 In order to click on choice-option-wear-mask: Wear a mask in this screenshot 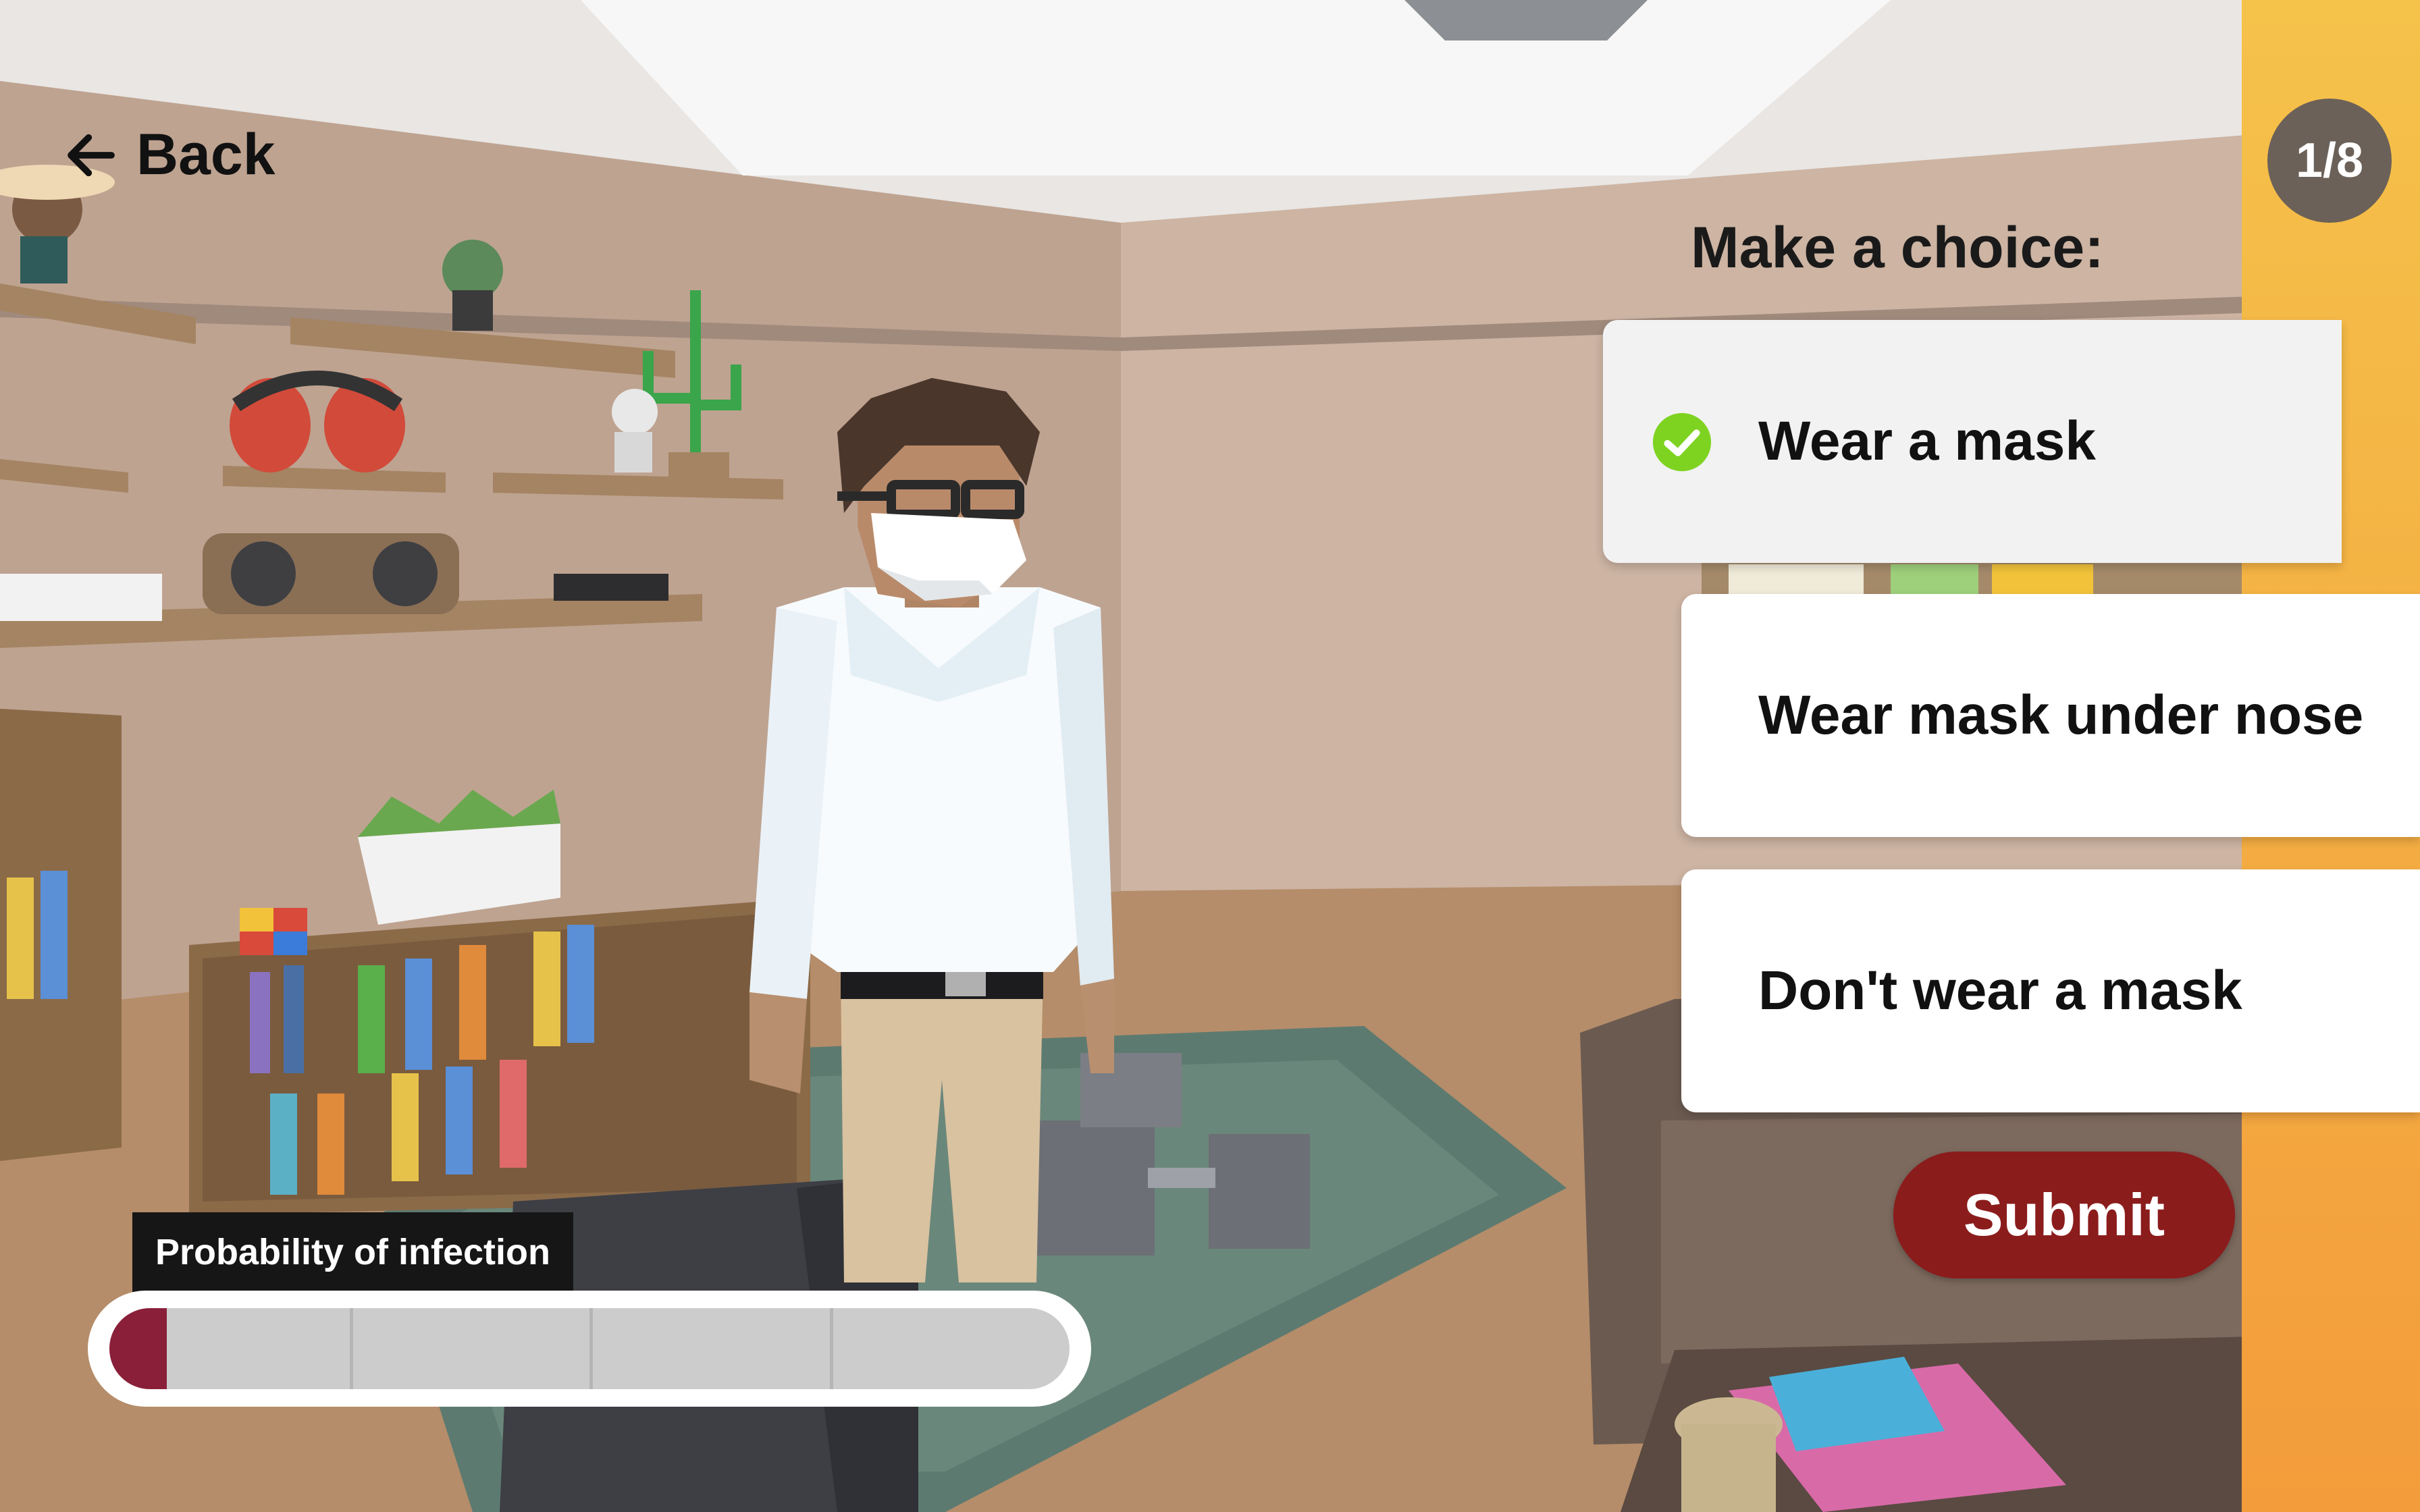, I will do `click(1972, 441)`.